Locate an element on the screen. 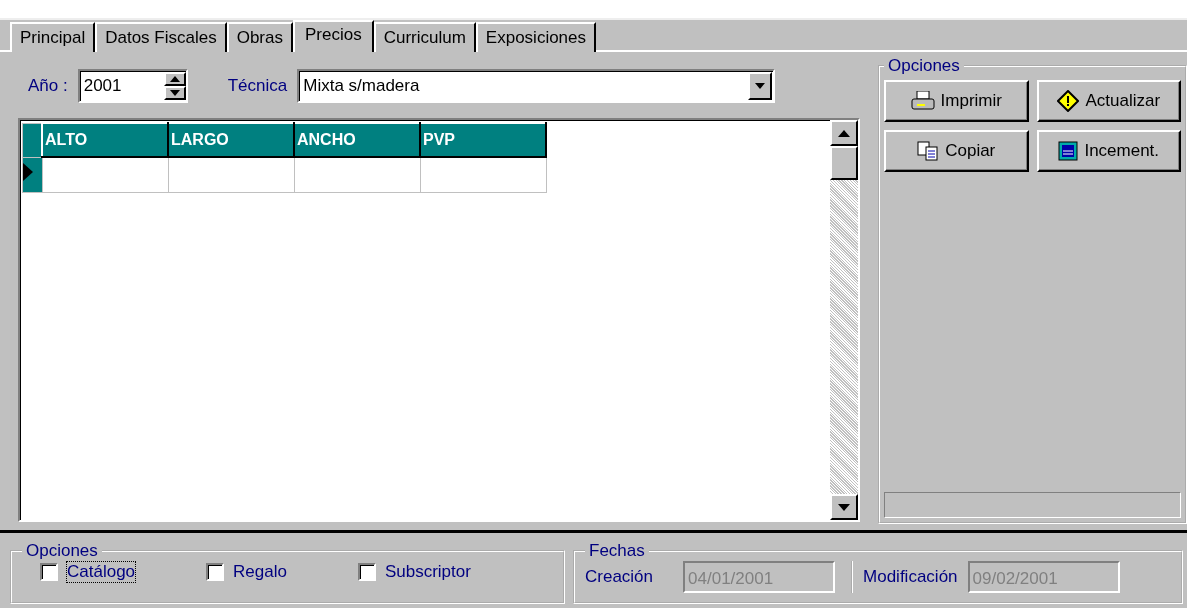 The image size is (1187, 608). printer-icon is located at coordinates (922, 101).